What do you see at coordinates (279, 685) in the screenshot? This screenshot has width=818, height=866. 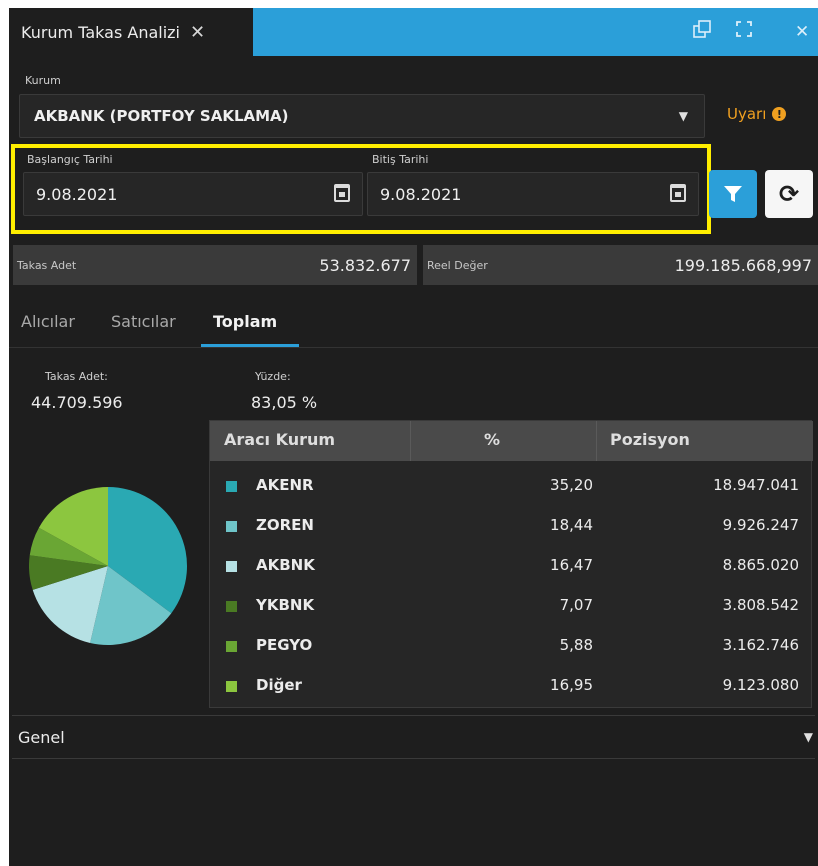 I see `row-name: Diğer` at bounding box center [279, 685].